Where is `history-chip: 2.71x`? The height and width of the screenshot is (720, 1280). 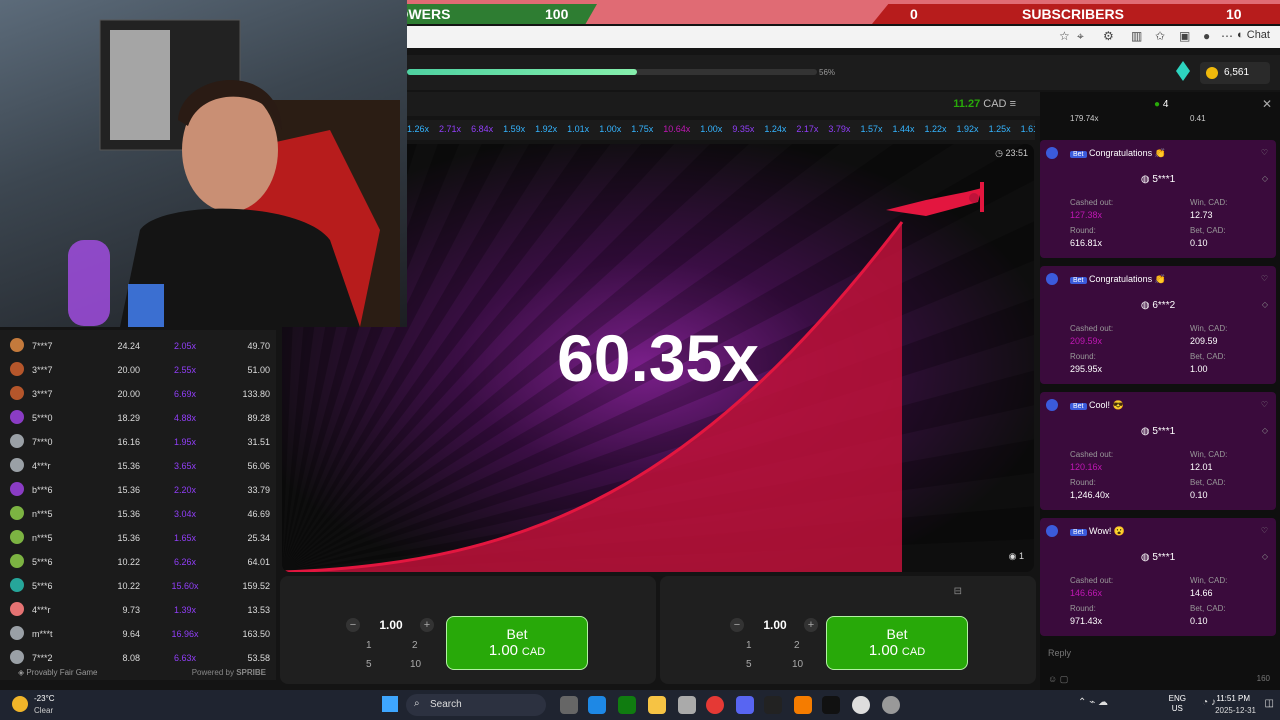
history-chip: 2.71x is located at coordinates (450, 132).